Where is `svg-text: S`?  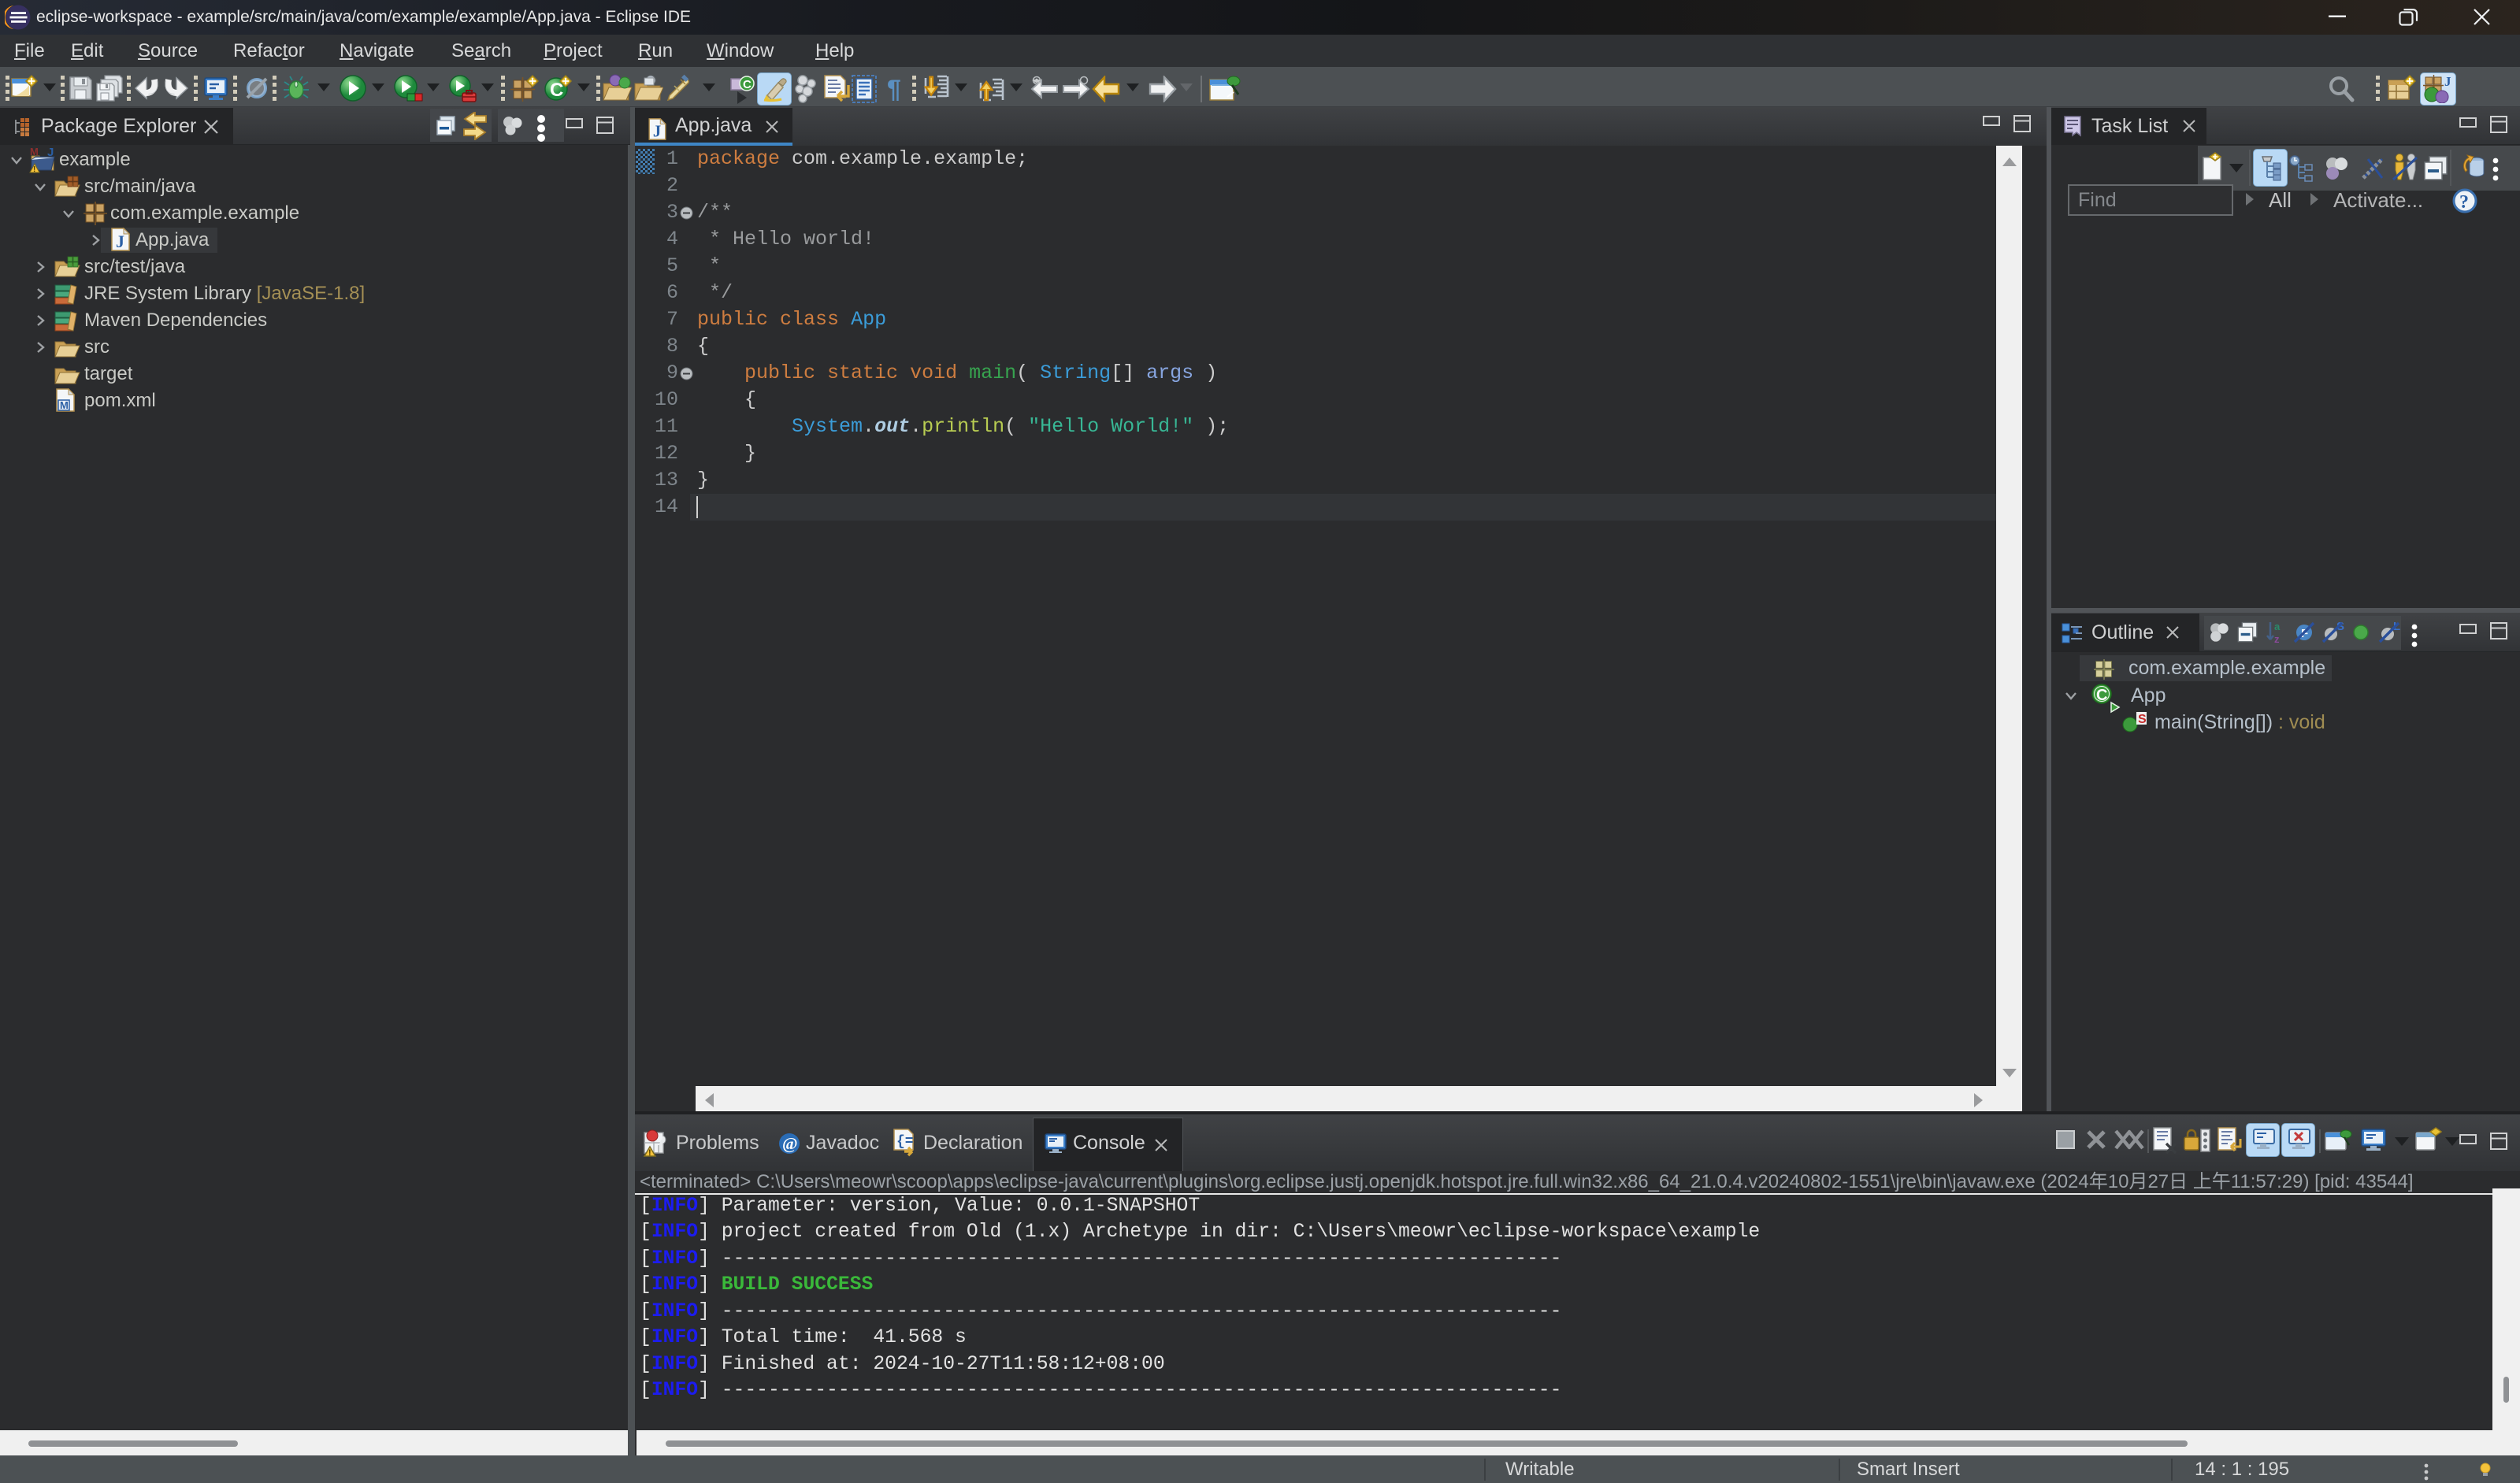 svg-text: S is located at coordinates (2142, 719).